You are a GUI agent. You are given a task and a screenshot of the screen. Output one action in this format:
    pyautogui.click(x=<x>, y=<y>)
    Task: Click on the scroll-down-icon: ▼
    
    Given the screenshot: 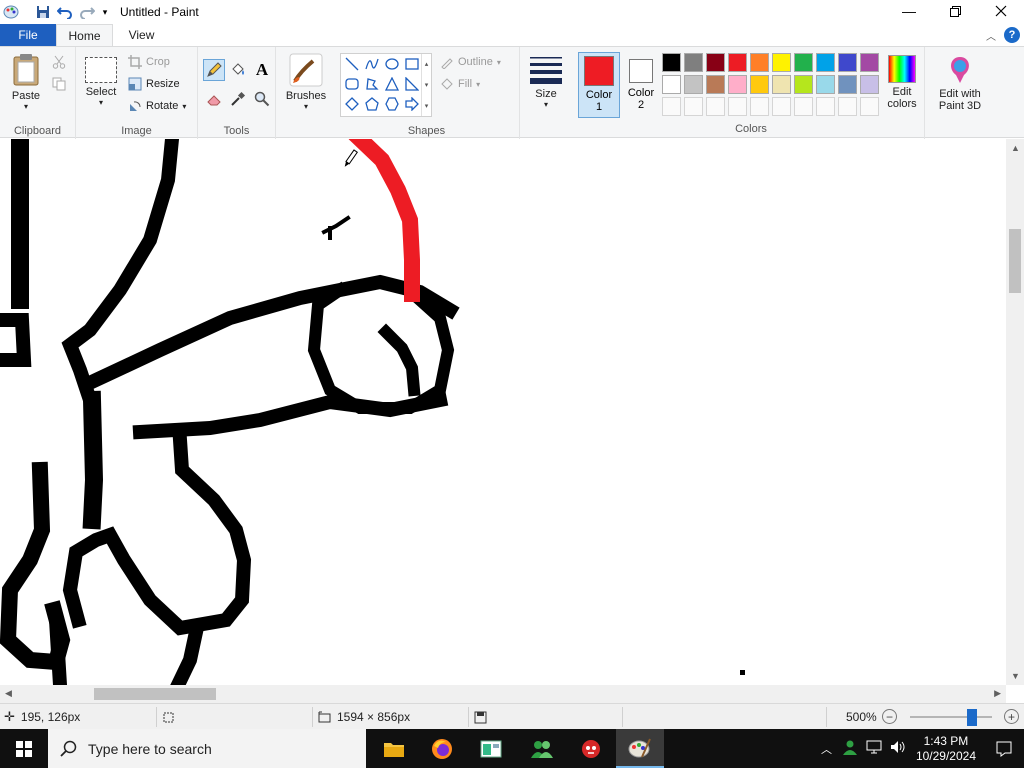 What is the action you would take?
    pyautogui.click(x=1015, y=676)
    